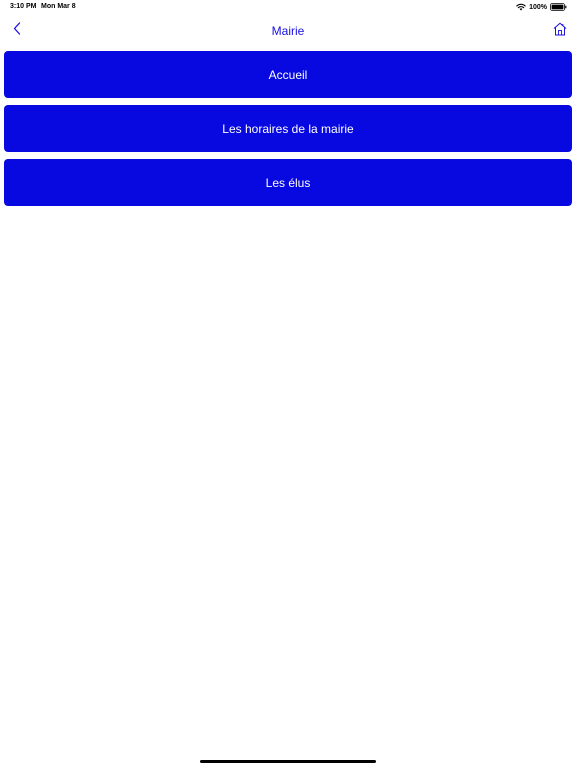  Describe the element at coordinates (288, 7) in the screenshot. I see `status-bar: 3:10 PM Mon Mar 8 100%` at that location.